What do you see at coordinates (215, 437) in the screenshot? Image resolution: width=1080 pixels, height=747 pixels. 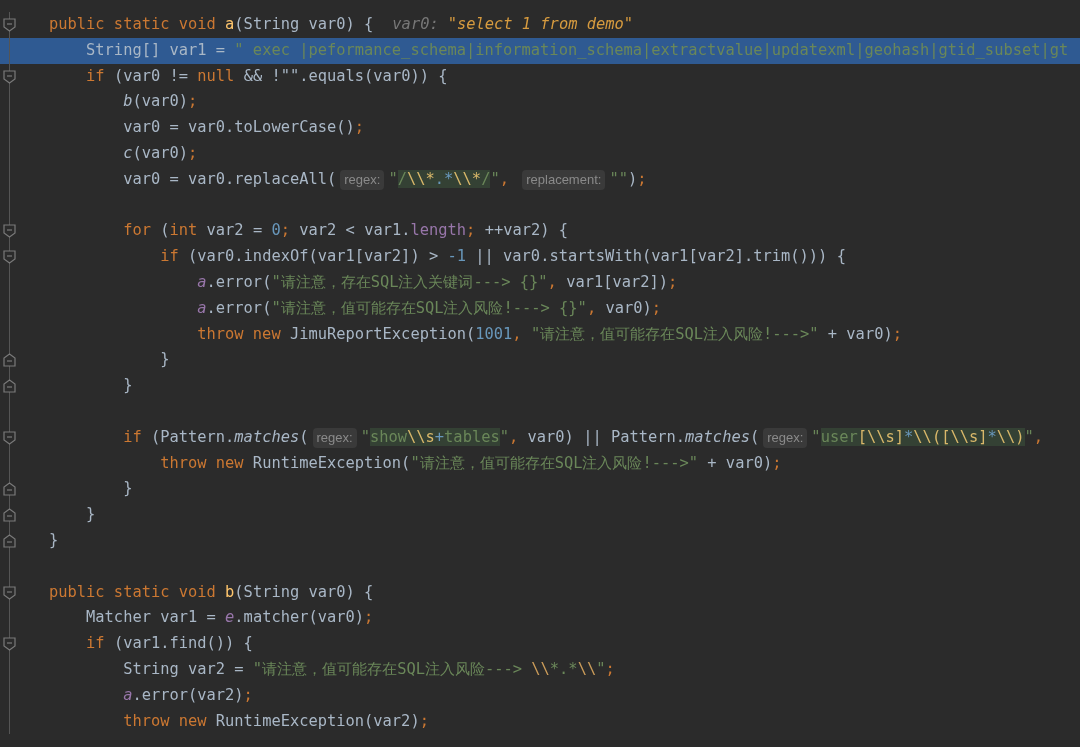 I see `code-text: if (Pattern.matches(` at bounding box center [215, 437].